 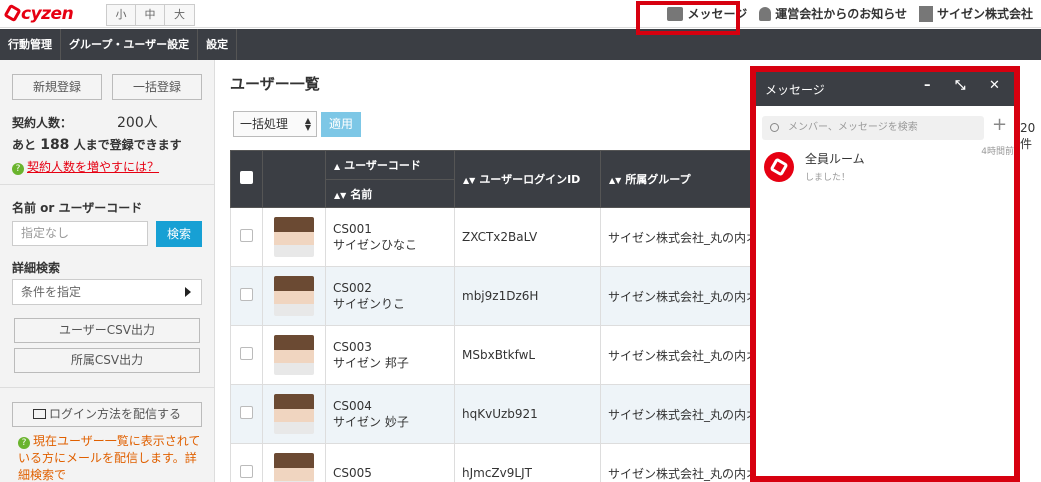 I want to click on room-name: 全員ルーム, so click(x=835, y=159).